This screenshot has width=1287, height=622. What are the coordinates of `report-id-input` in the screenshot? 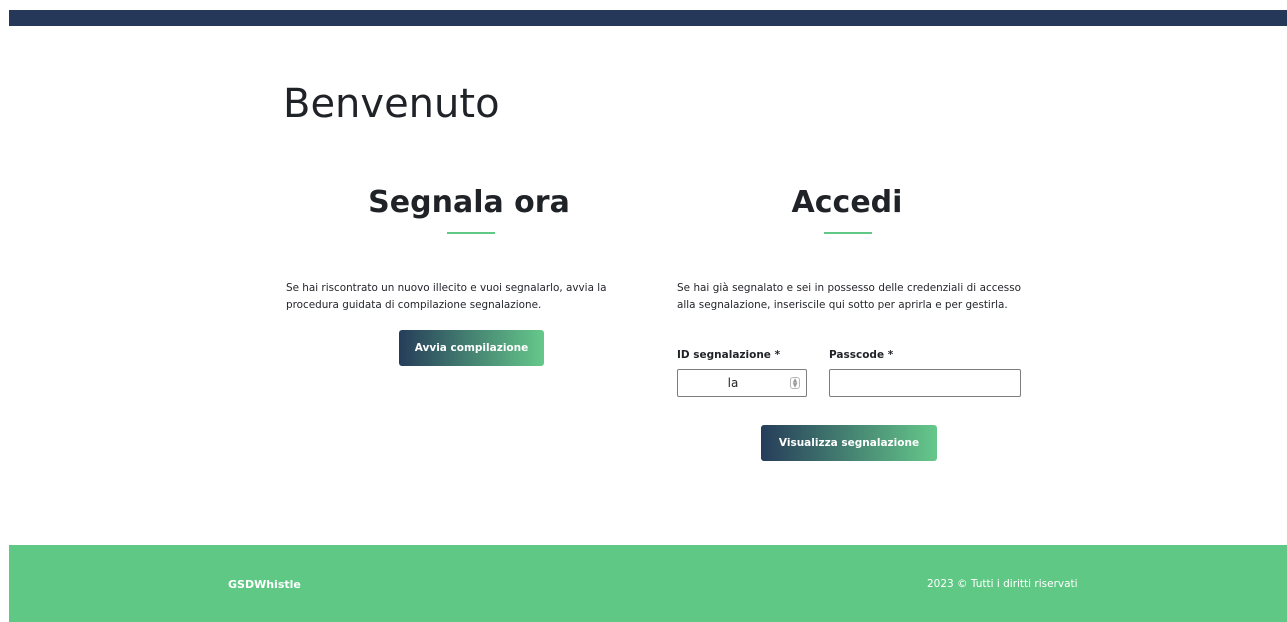 It's located at (742, 383).